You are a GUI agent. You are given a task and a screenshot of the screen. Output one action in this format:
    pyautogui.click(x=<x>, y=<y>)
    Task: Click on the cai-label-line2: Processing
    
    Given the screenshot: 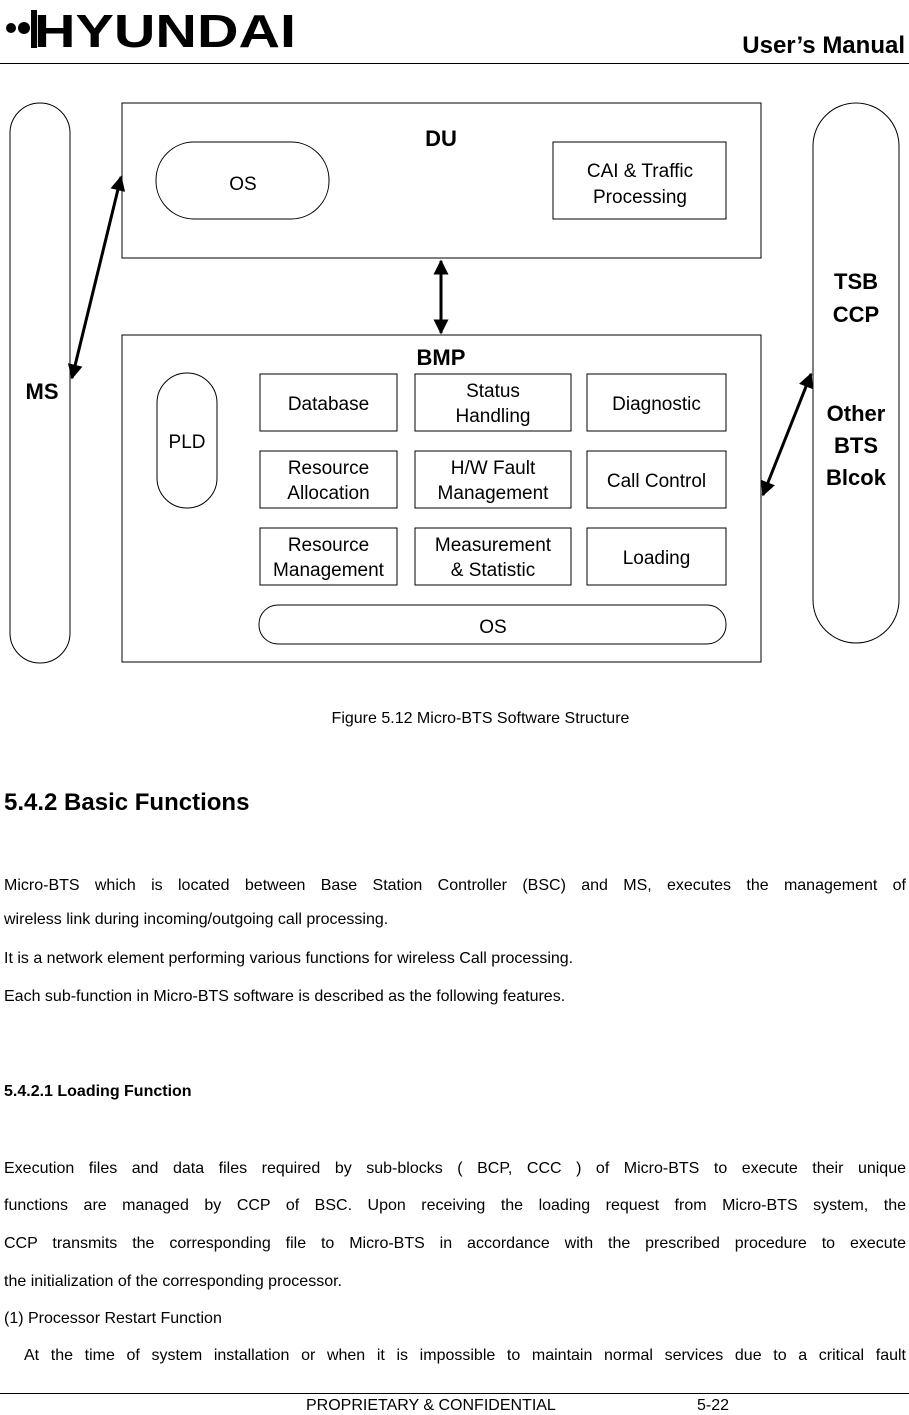 What is the action you would take?
    pyautogui.click(x=640, y=197)
    